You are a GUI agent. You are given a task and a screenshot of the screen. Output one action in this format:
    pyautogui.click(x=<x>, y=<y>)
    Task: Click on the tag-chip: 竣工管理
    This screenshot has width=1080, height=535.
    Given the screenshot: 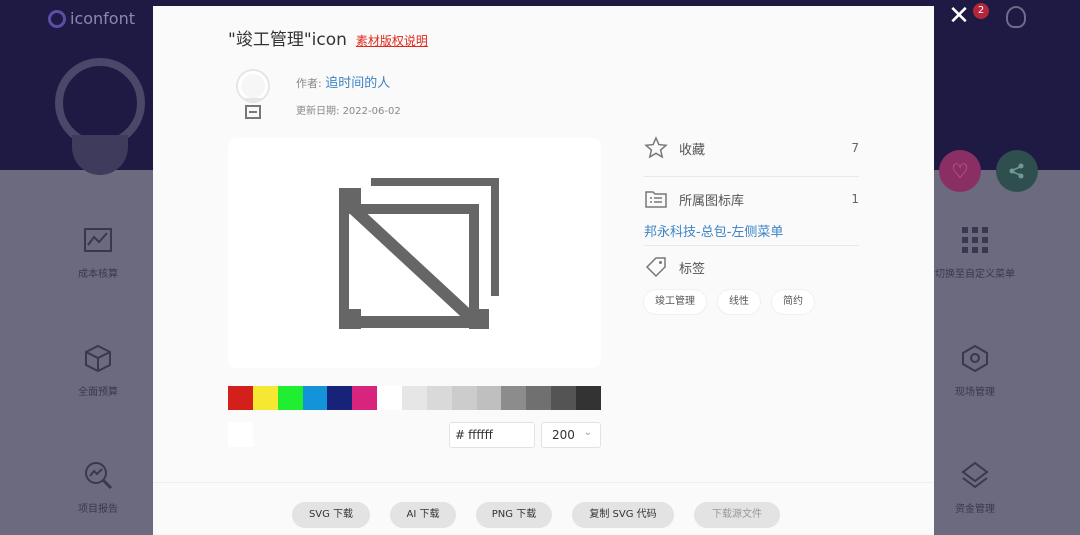 What is the action you would take?
    pyautogui.click(x=675, y=302)
    